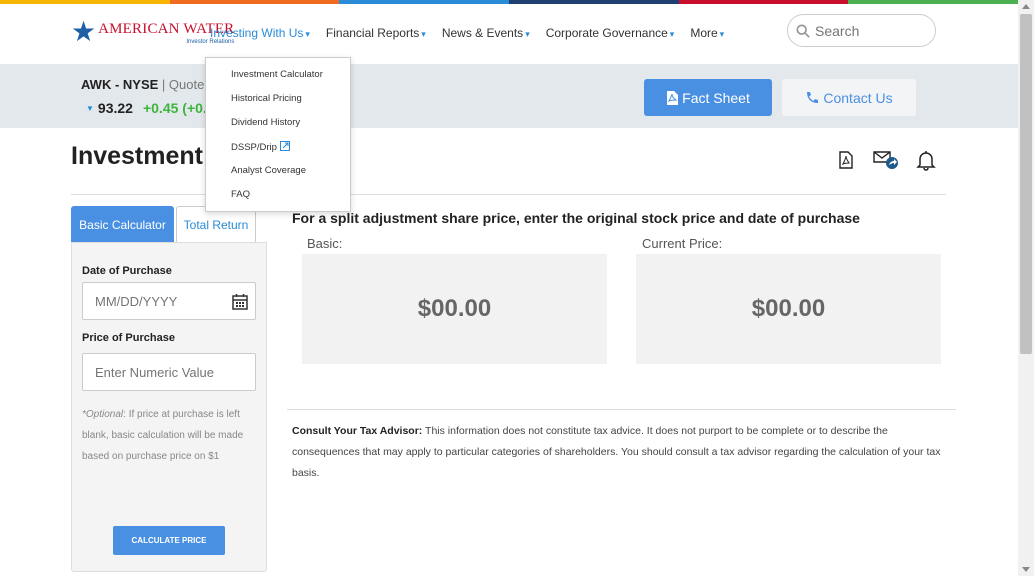 This screenshot has width=1034, height=576. I want to click on star-icon: ★, so click(84, 31).